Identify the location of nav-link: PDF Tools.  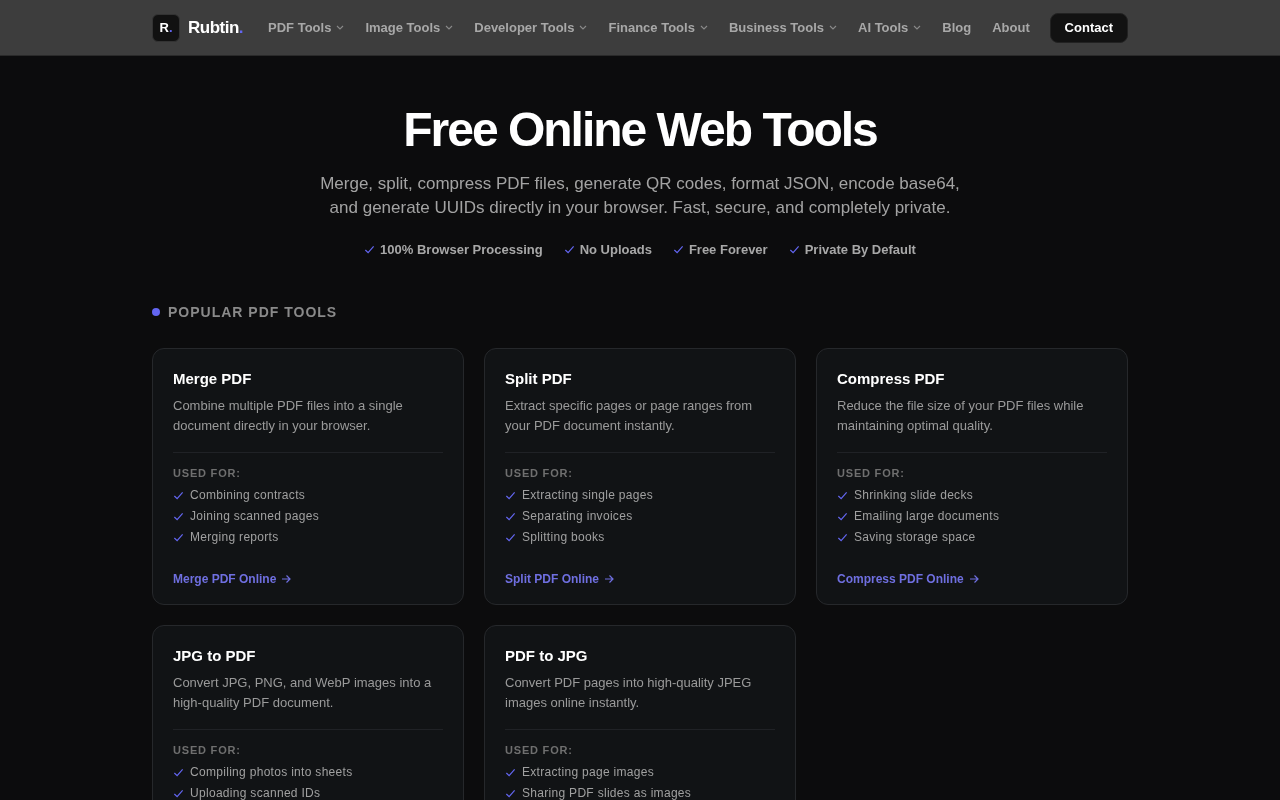
(306, 27).